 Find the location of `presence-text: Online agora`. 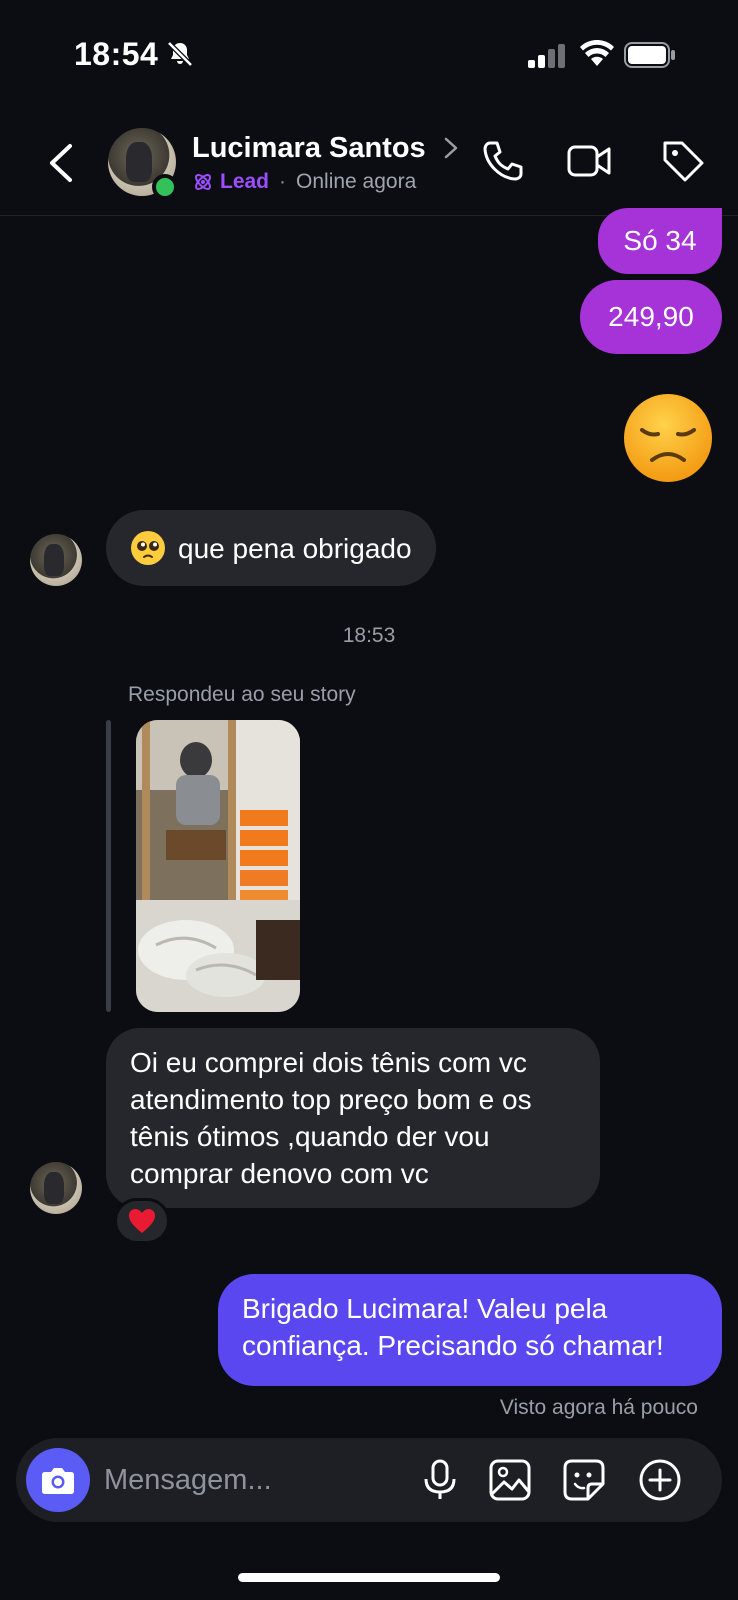

presence-text: Online agora is located at coordinates (356, 181).